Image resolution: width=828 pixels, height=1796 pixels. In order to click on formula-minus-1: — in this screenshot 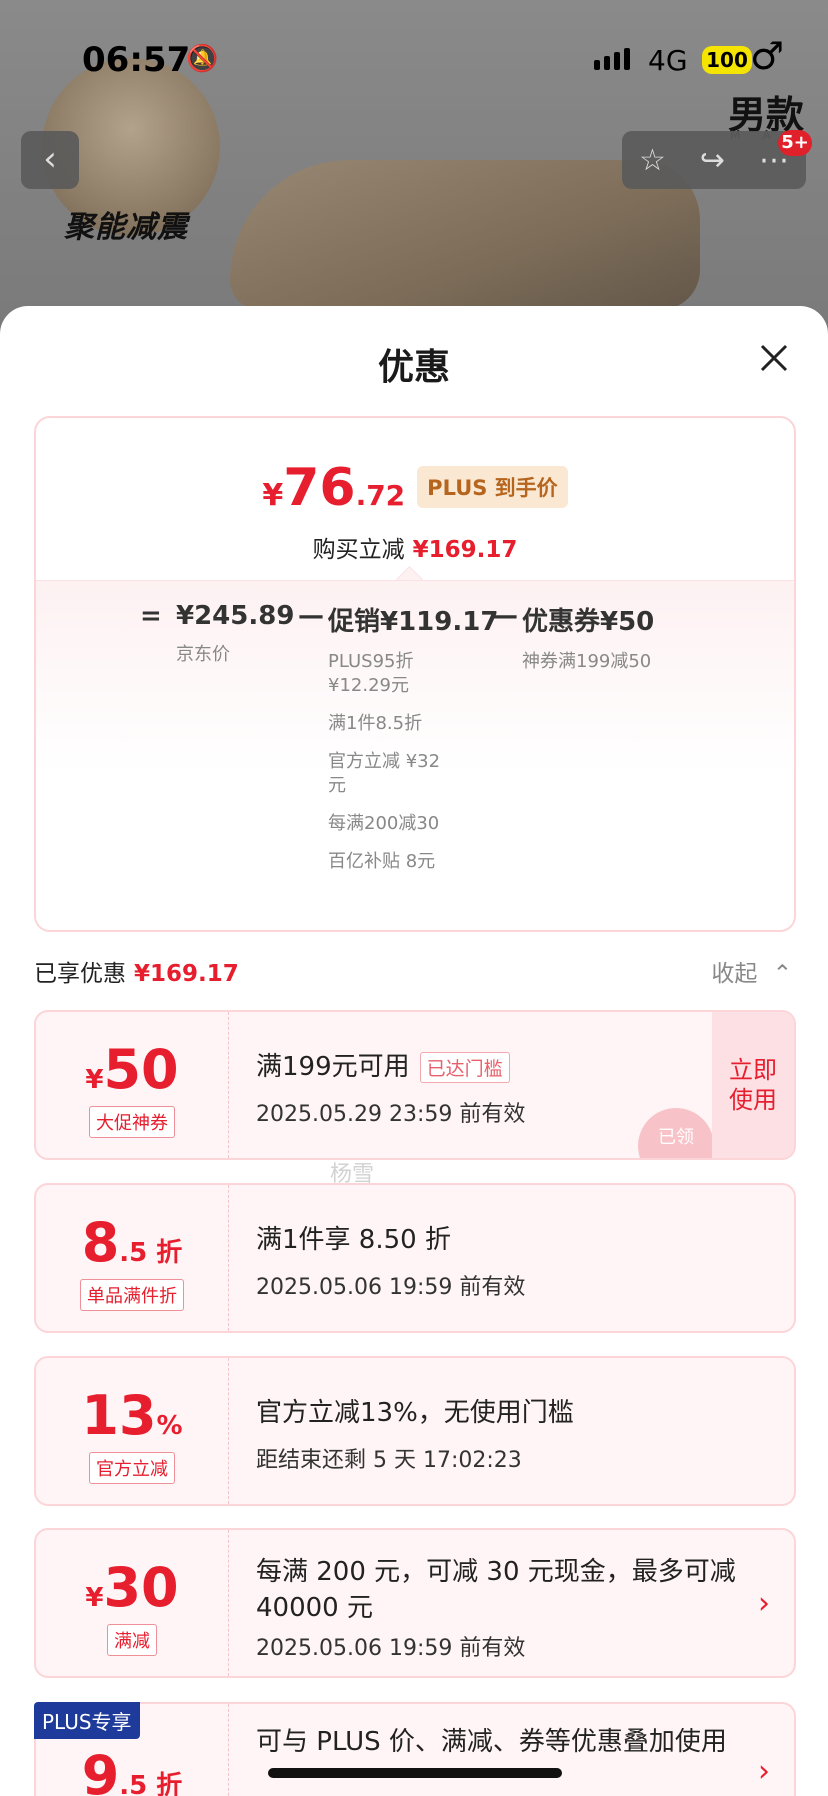, I will do `click(311, 616)`.